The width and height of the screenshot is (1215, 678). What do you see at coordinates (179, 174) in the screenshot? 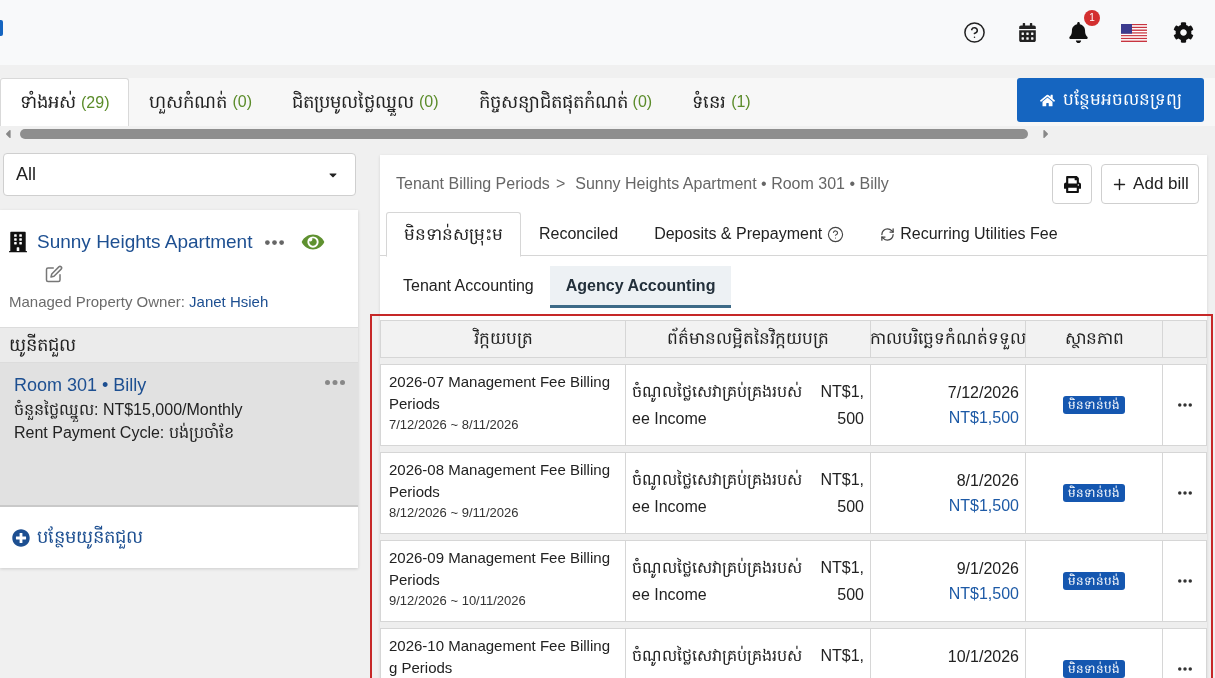
I see `filter-select: All` at bounding box center [179, 174].